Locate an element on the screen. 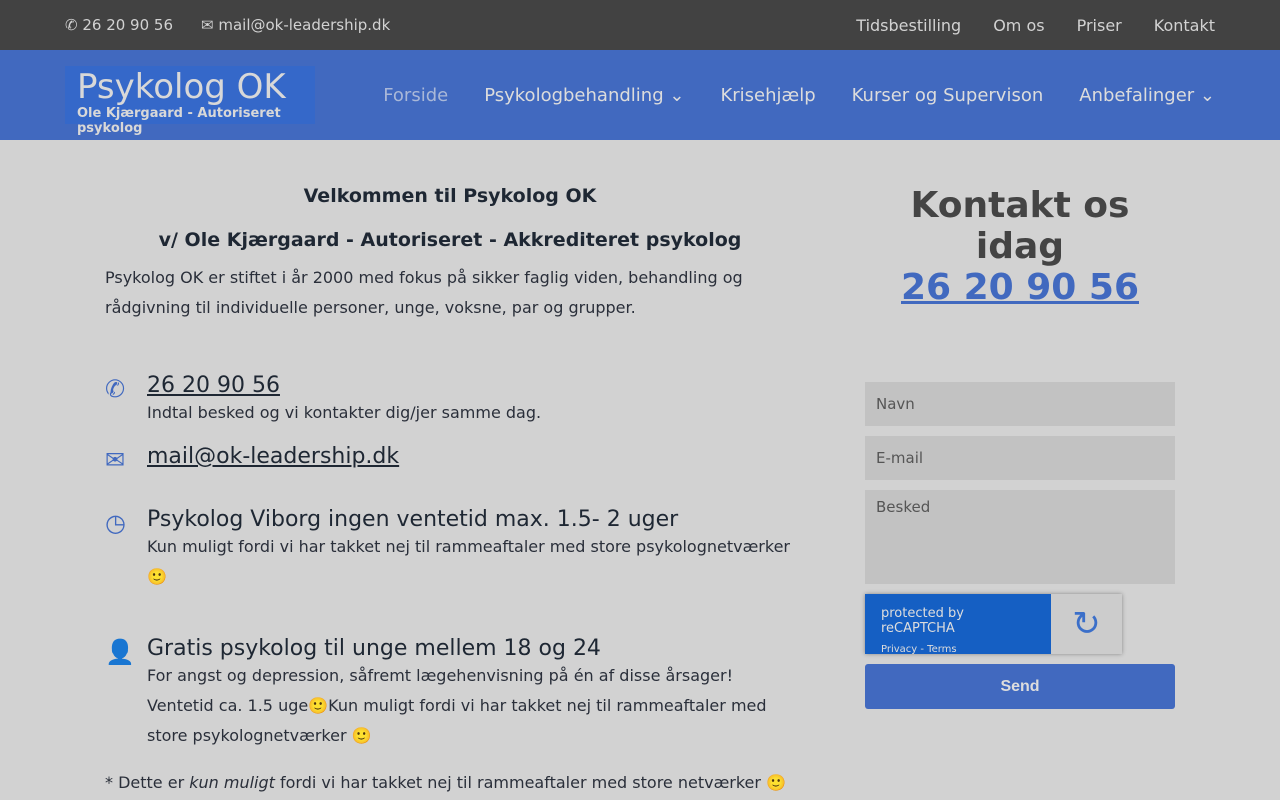 Image resolution: width=1280 pixels, height=800 pixels. contact-title: Kontakt os idag is located at coordinates (1020, 226).